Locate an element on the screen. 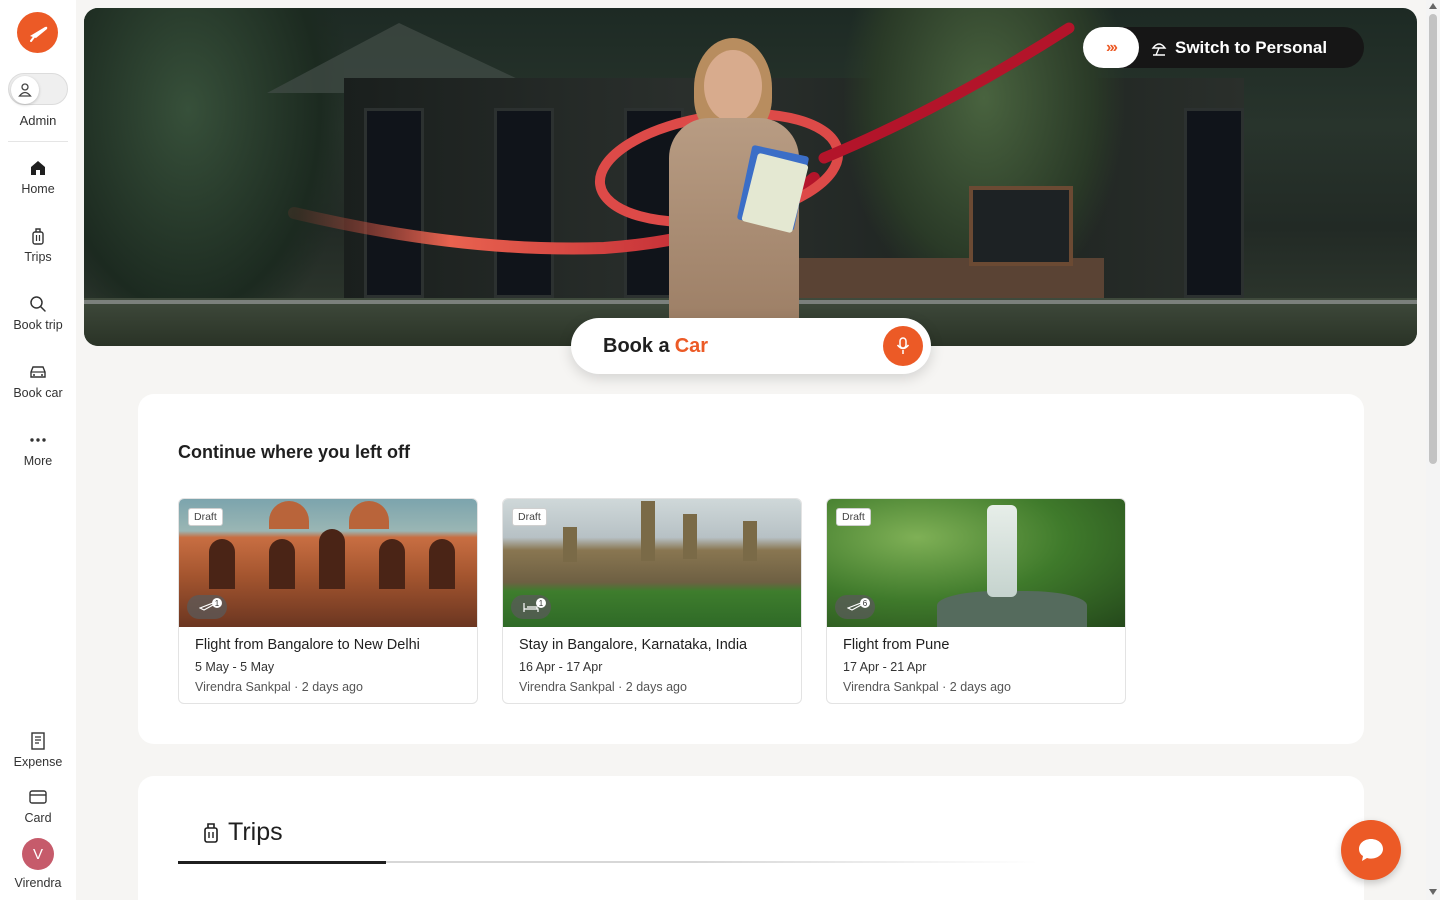 The height and width of the screenshot is (900, 1440). trips-panel: Trips is located at coordinates (751, 838).